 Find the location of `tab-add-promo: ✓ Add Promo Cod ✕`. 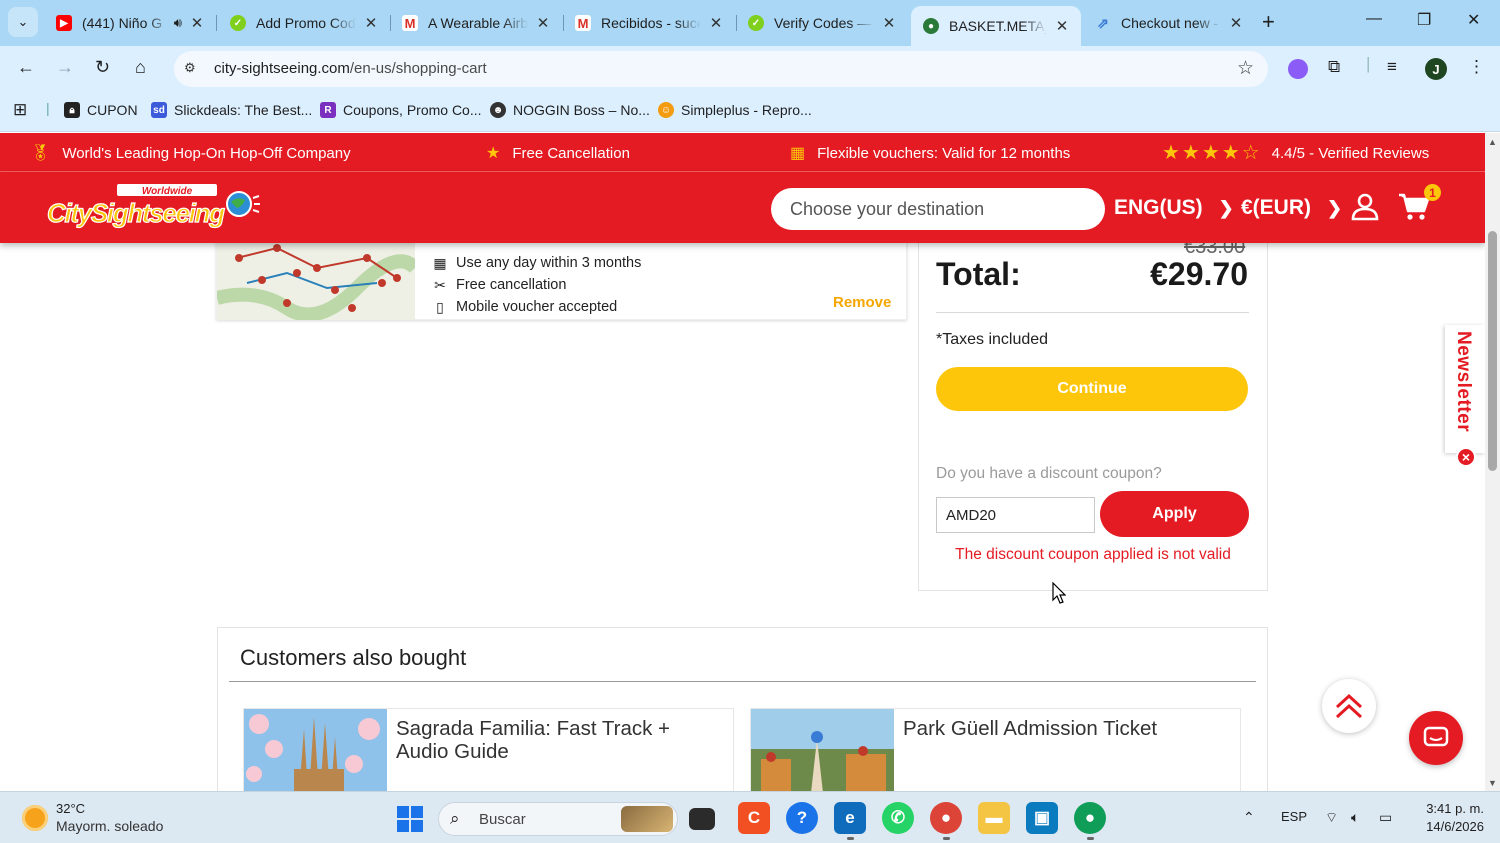

tab-add-promo: ✓ Add Promo Cod ✕ is located at coordinates (304, 23).